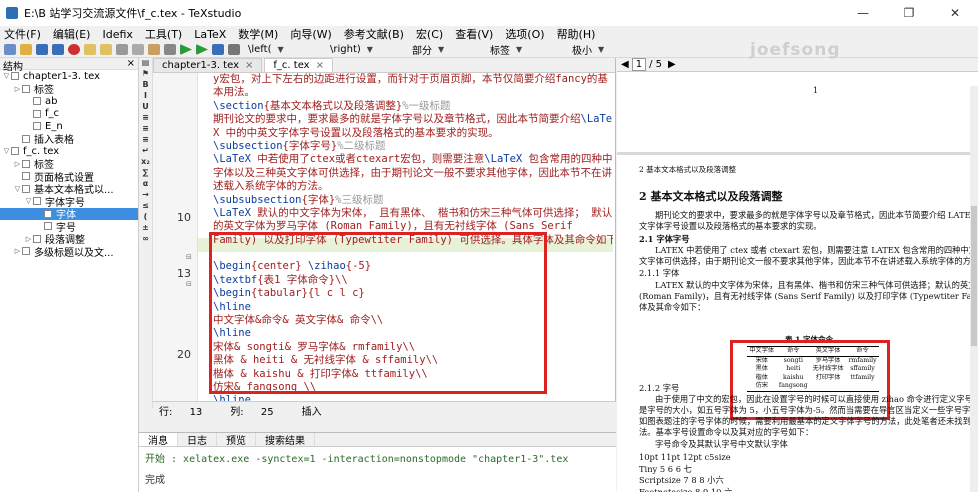 This screenshot has width=978, height=492. Describe the element at coordinates (145, 107) in the screenshot. I see `underline-icon: U` at that location.